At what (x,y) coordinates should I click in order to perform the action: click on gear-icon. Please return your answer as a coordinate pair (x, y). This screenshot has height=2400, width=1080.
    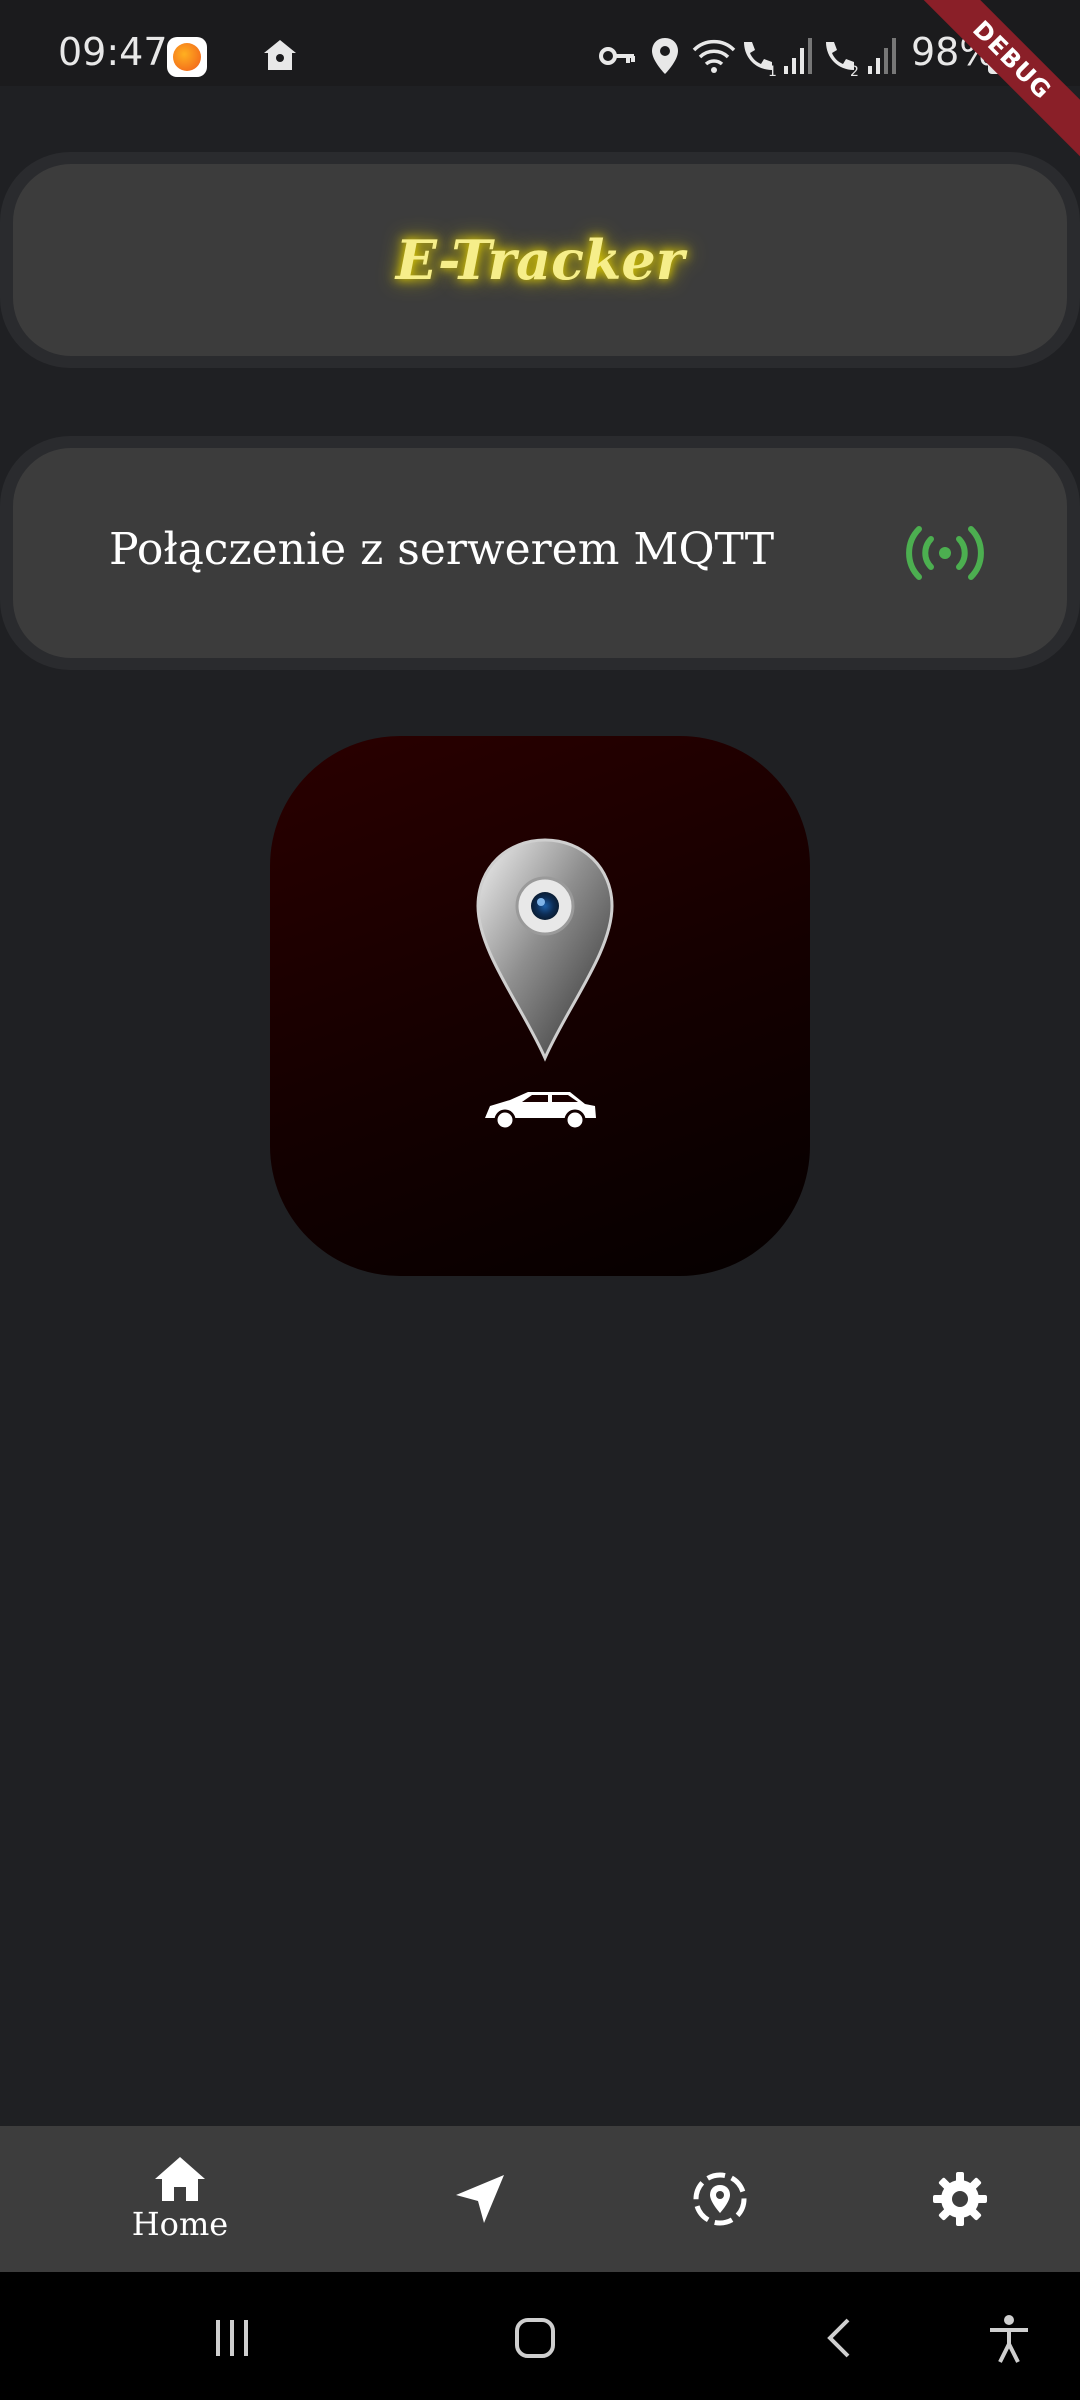
    Looking at the image, I should click on (960, 2199).